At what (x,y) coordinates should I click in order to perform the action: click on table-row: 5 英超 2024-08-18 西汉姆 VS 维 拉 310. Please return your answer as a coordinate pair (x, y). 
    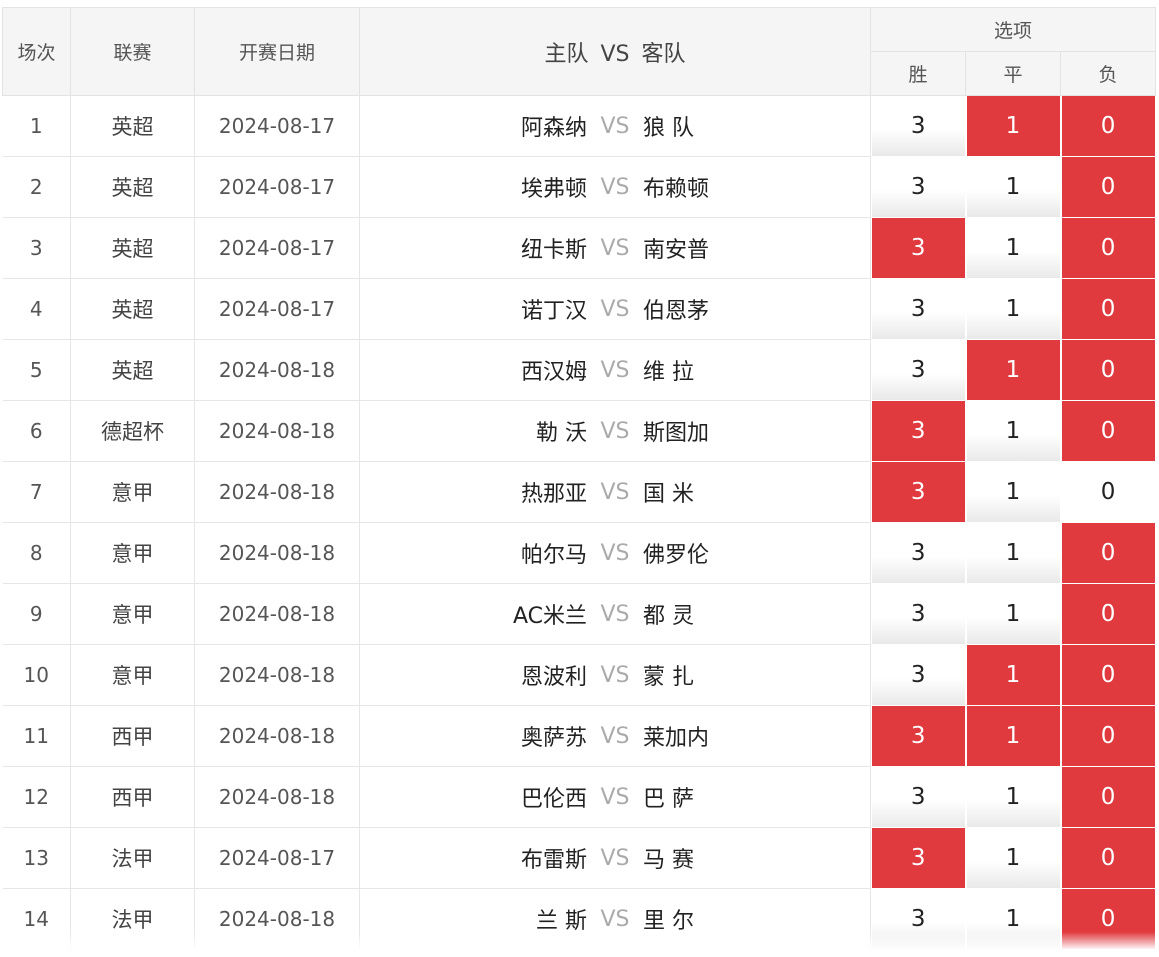
    Looking at the image, I should click on (579, 370).